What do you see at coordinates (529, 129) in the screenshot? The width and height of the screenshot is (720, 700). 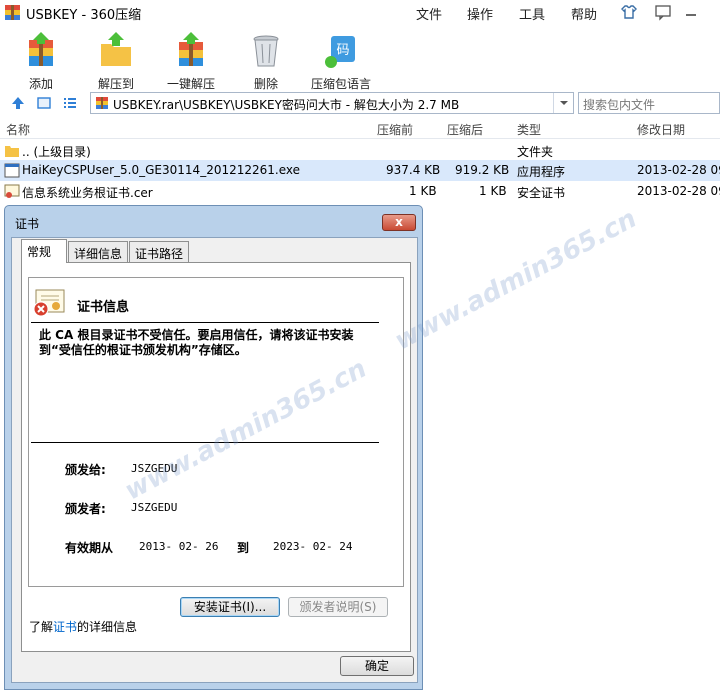 I see `col-type: 类型` at bounding box center [529, 129].